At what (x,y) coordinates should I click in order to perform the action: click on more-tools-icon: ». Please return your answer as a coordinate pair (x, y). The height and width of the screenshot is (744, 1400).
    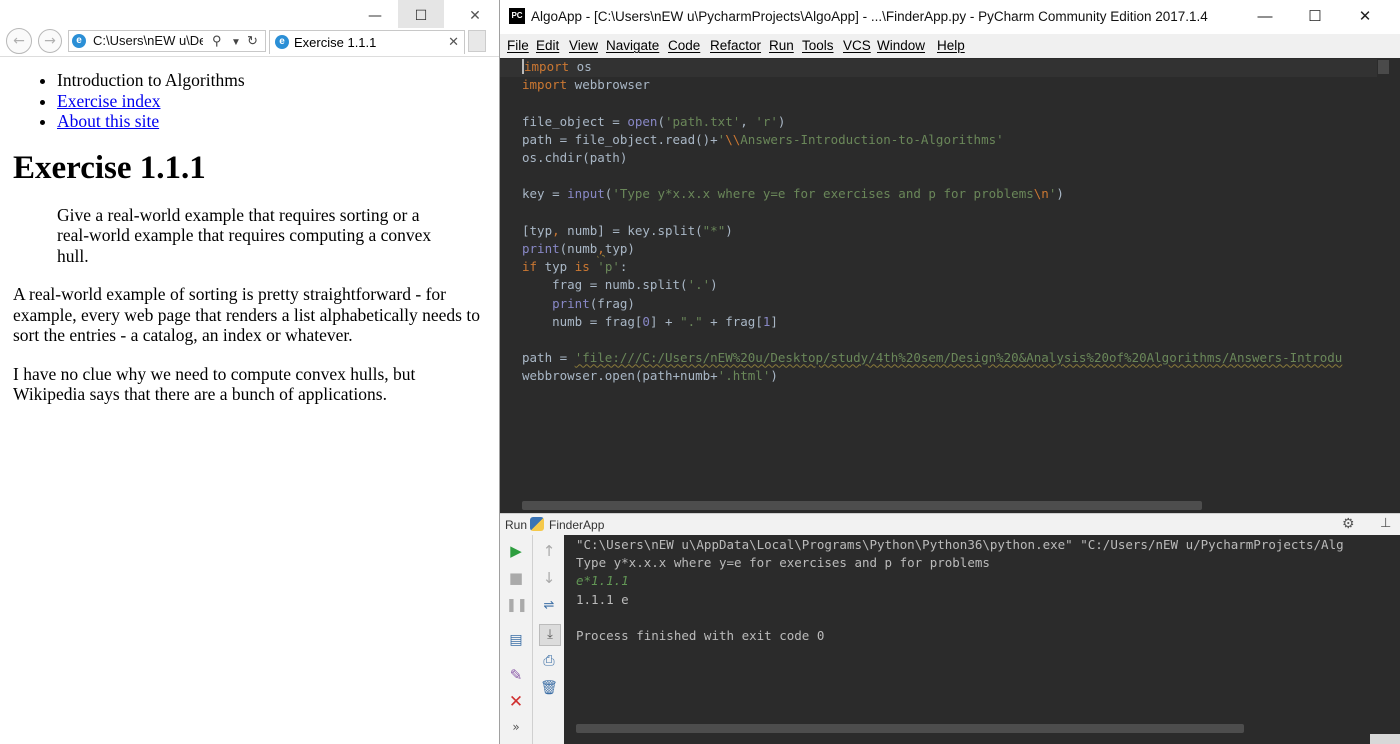
    Looking at the image, I should click on (516, 727).